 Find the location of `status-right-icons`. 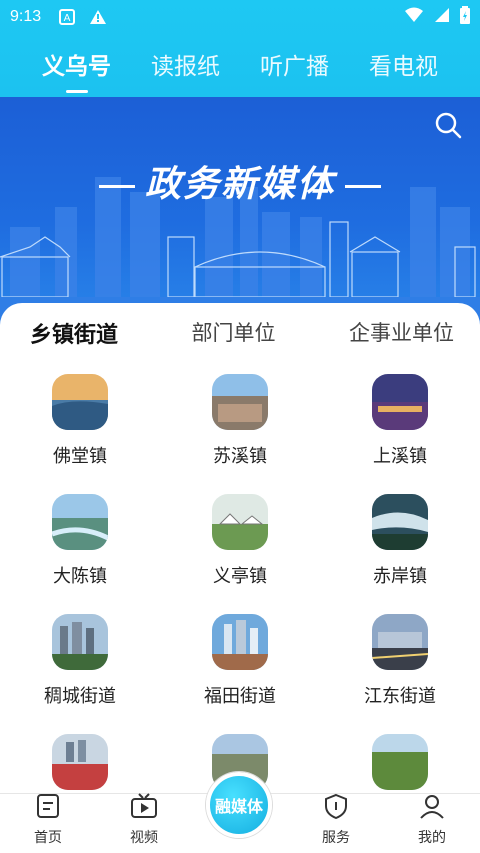

status-right-icons is located at coordinates (437, 17).